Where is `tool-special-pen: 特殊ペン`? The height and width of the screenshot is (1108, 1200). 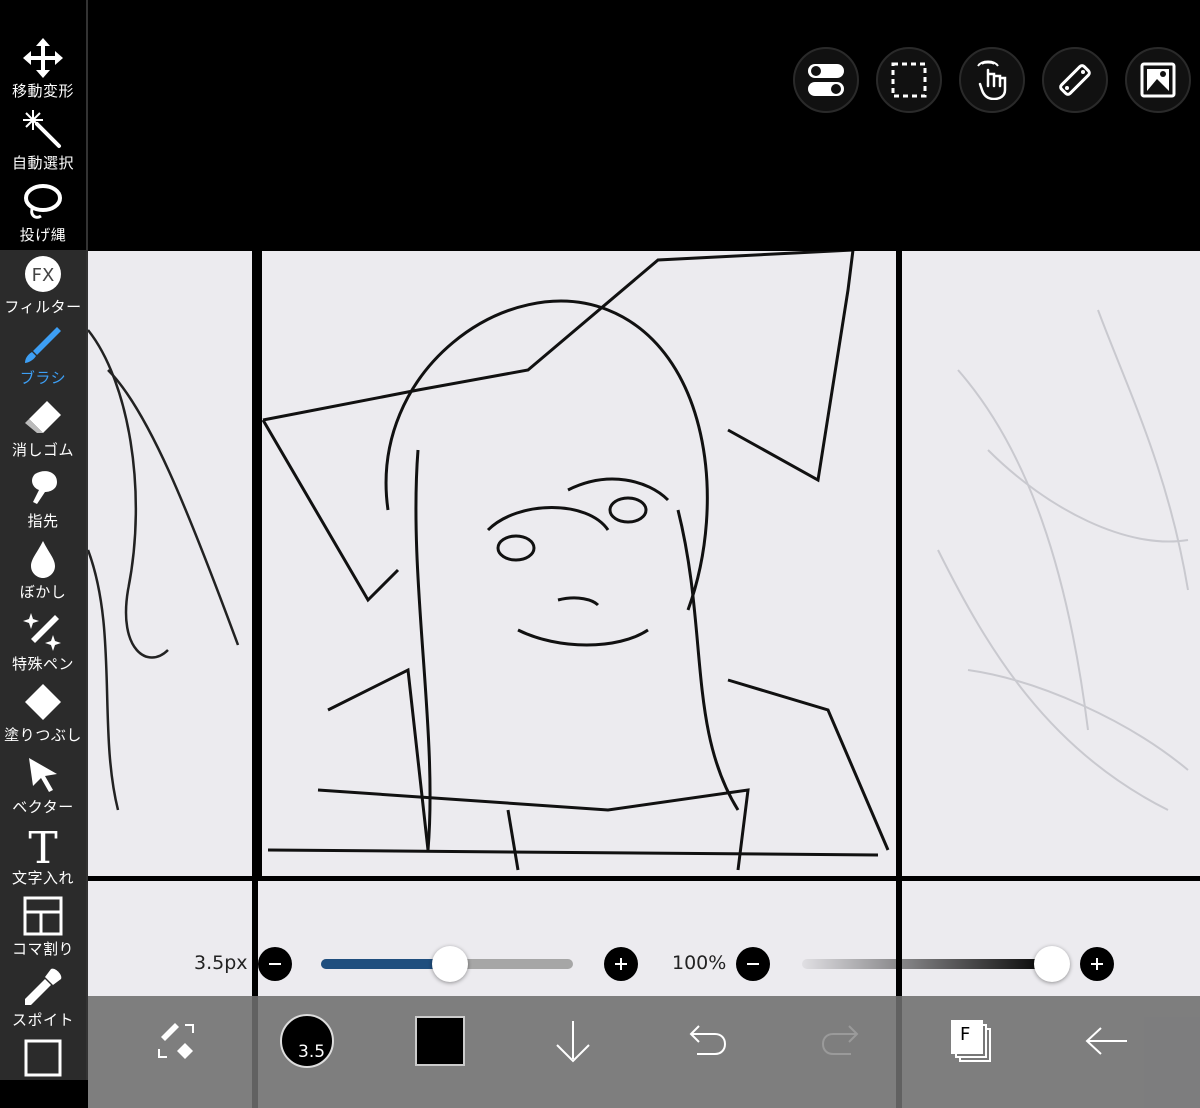
tool-special-pen: 特殊ペン is located at coordinates (43, 644).